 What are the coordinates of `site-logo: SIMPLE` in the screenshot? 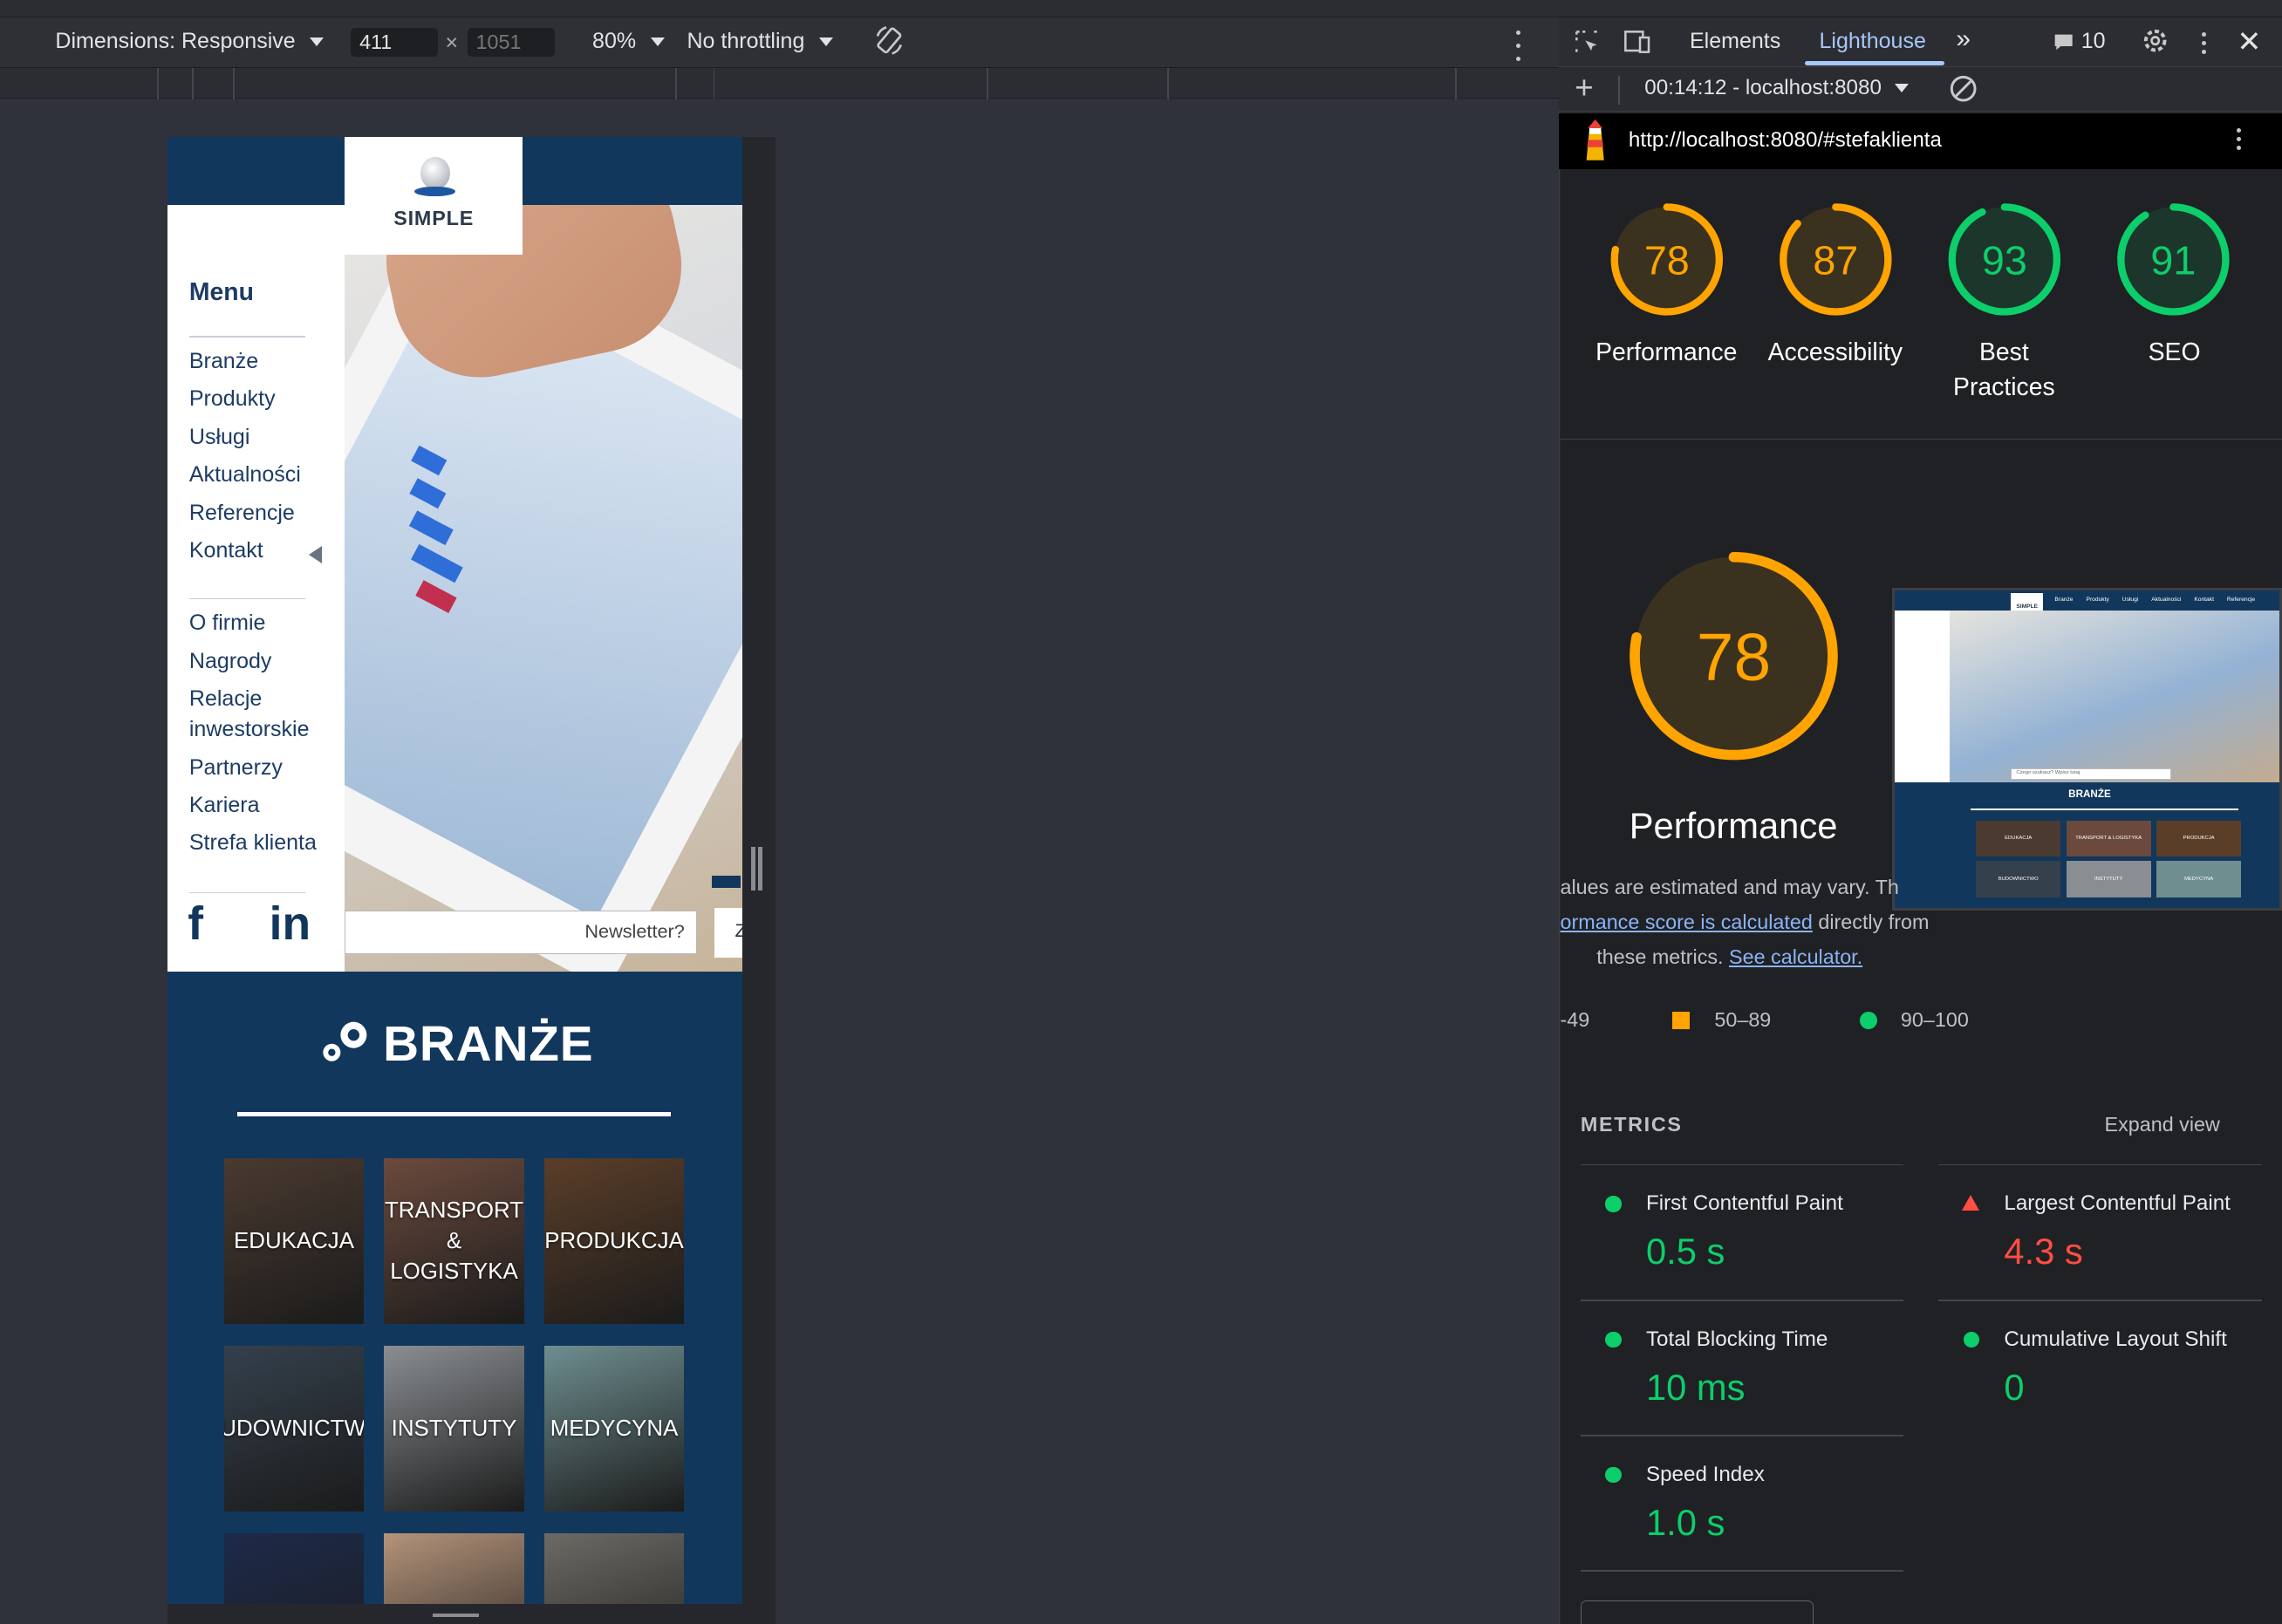 It's located at (434, 195).